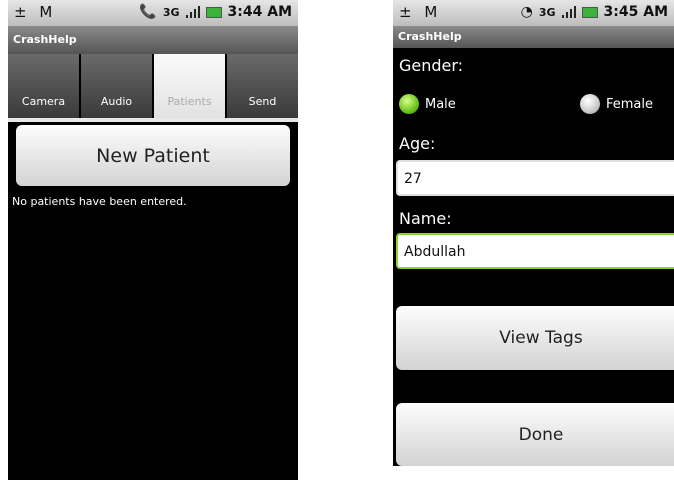  Describe the element at coordinates (409, 104) in the screenshot. I see `radio-checked-icon` at that location.